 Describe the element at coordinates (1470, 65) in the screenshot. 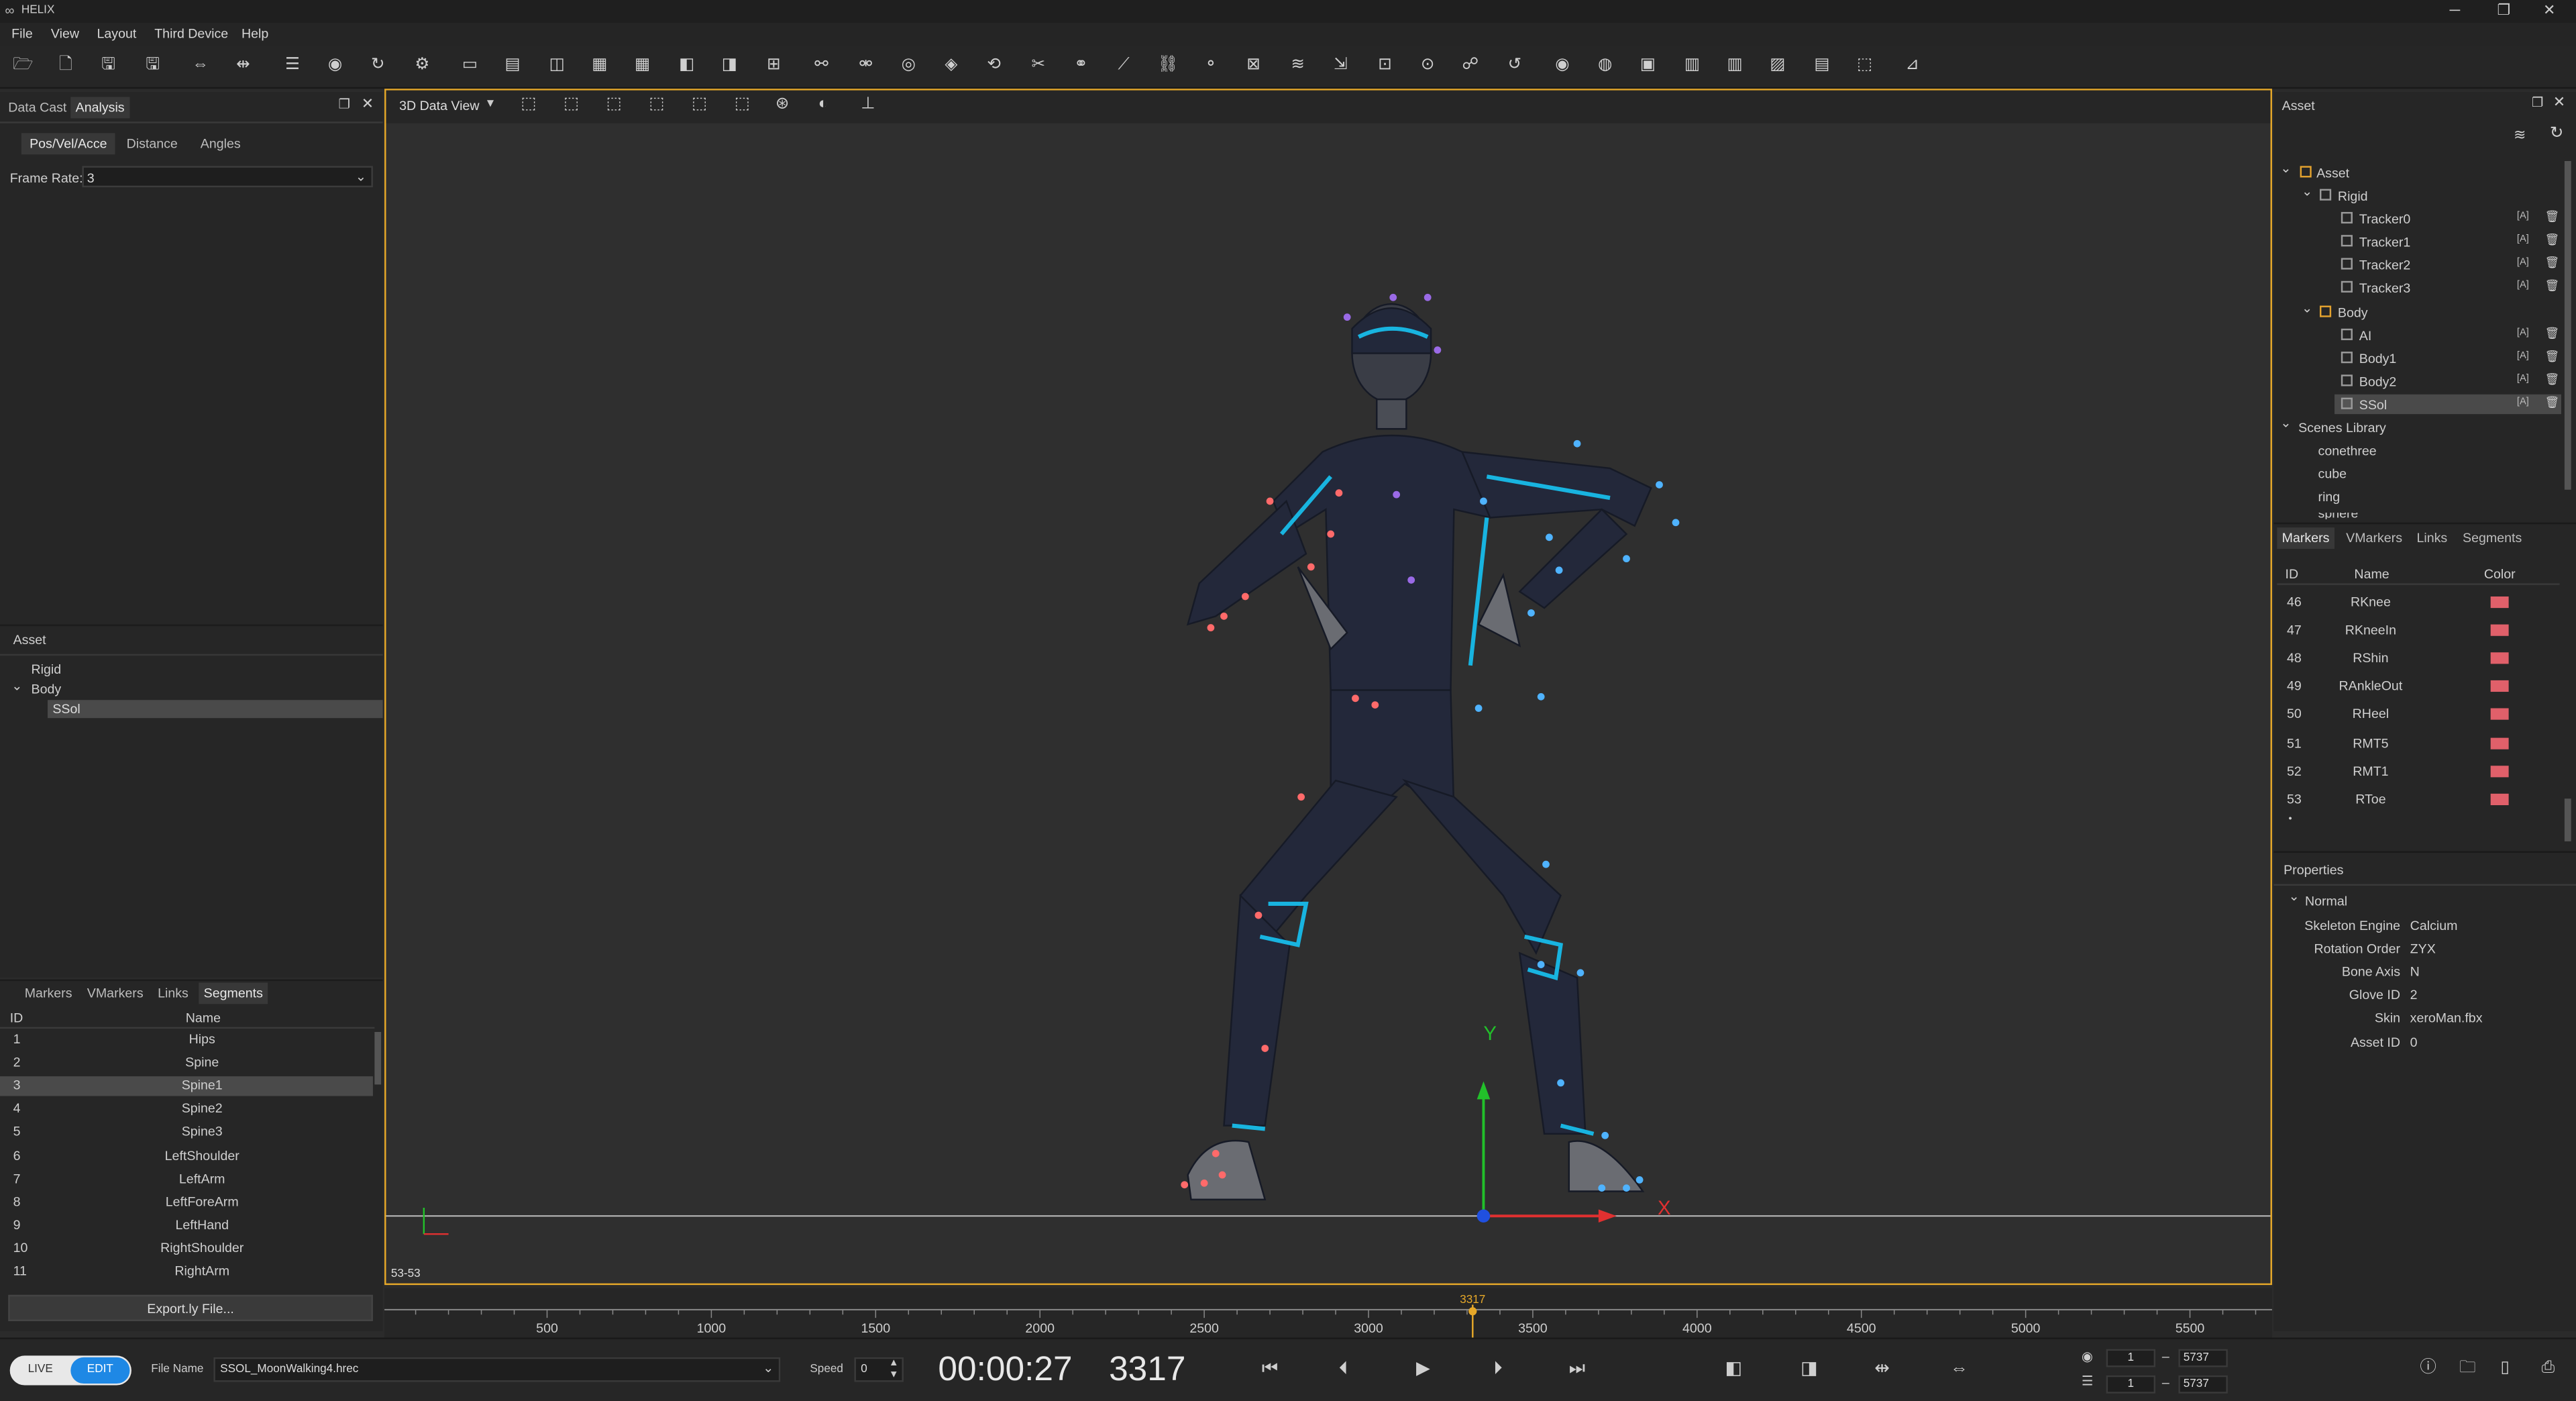

I see `run-icon: ☍` at that location.